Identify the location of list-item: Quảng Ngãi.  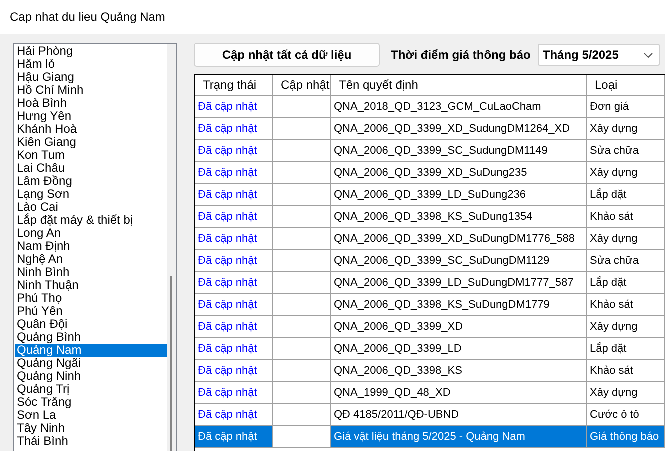
(91, 363).